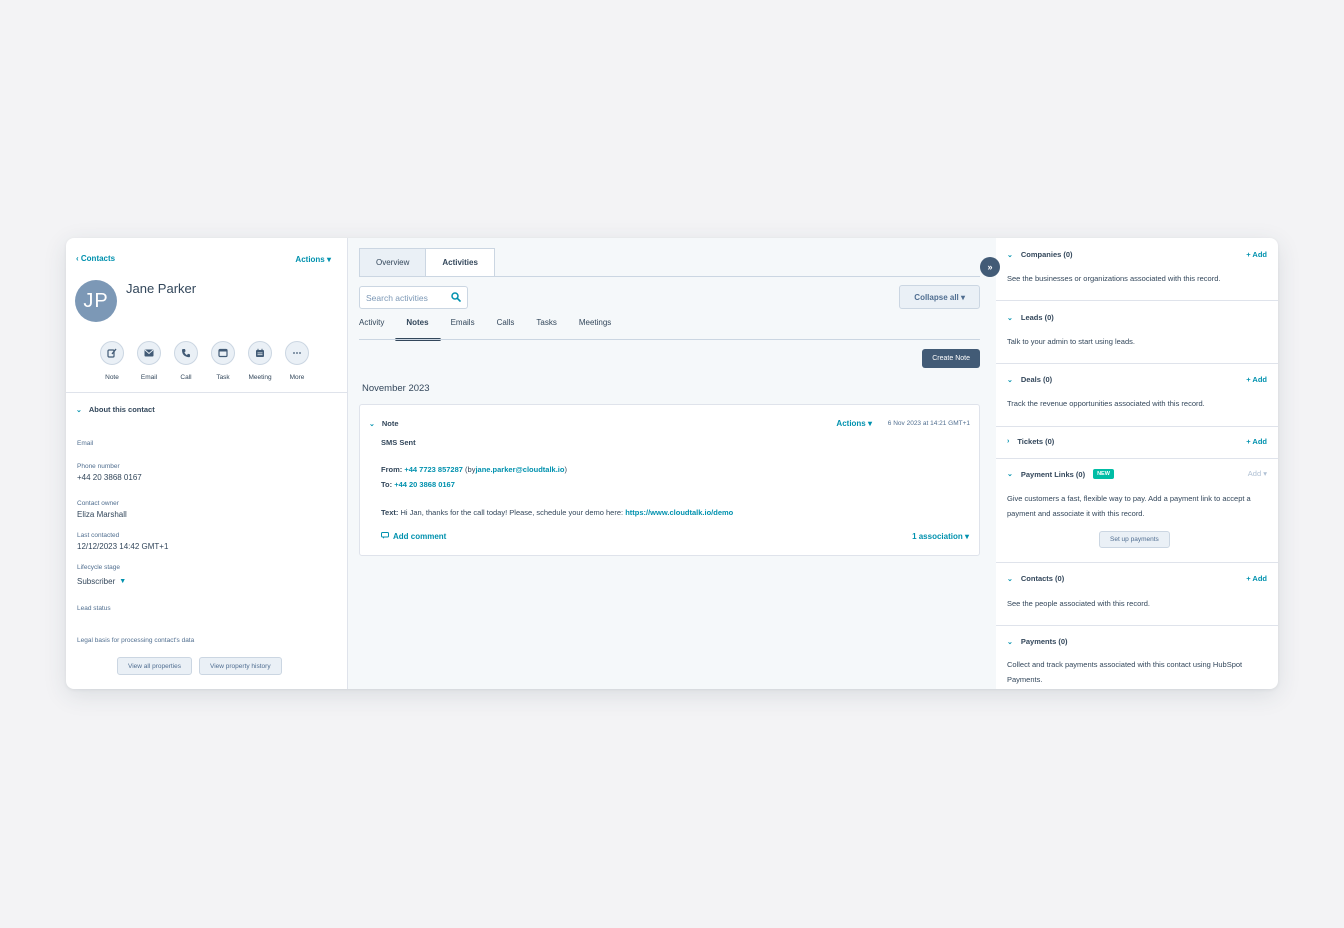 Image resolution: width=1344 pixels, height=928 pixels. What do you see at coordinates (186, 353) in the screenshot?
I see `call-icon` at bounding box center [186, 353].